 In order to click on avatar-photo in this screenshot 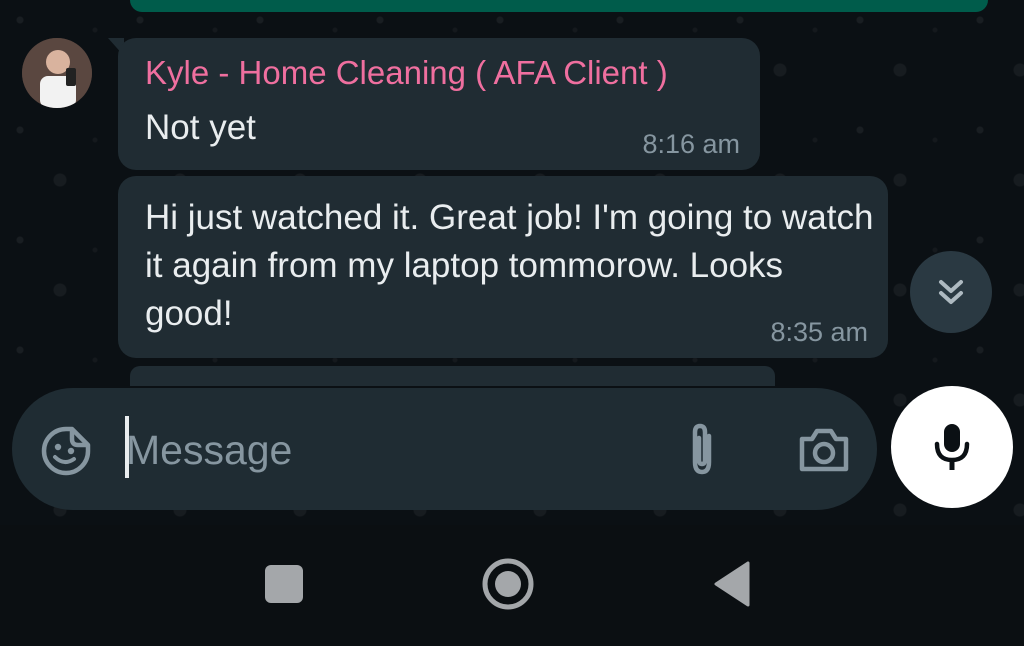, I will do `click(57, 73)`.